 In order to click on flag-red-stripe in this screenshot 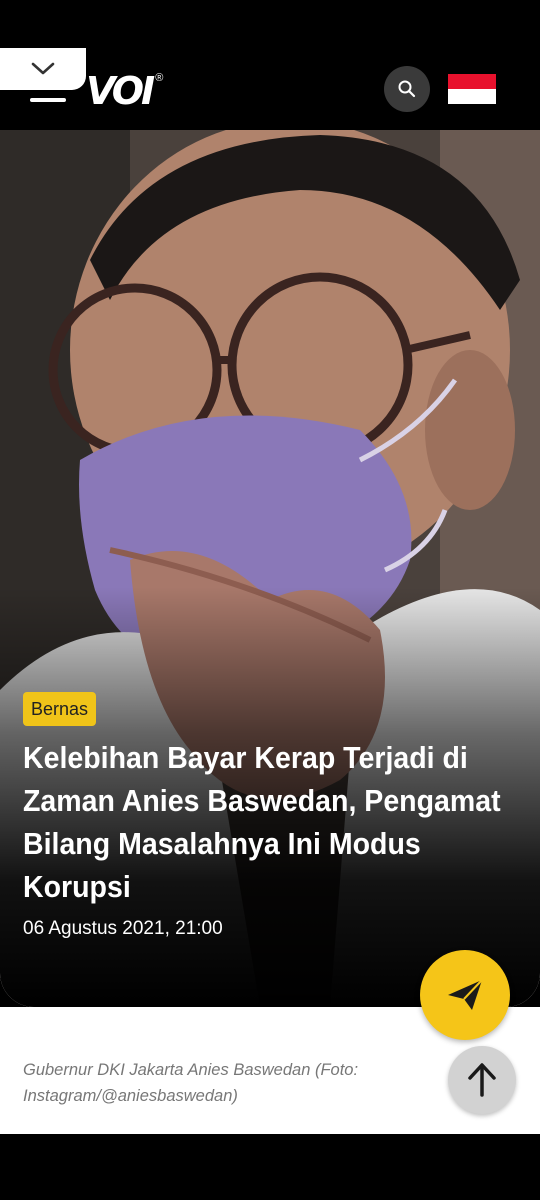, I will do `click(472, 81)`.